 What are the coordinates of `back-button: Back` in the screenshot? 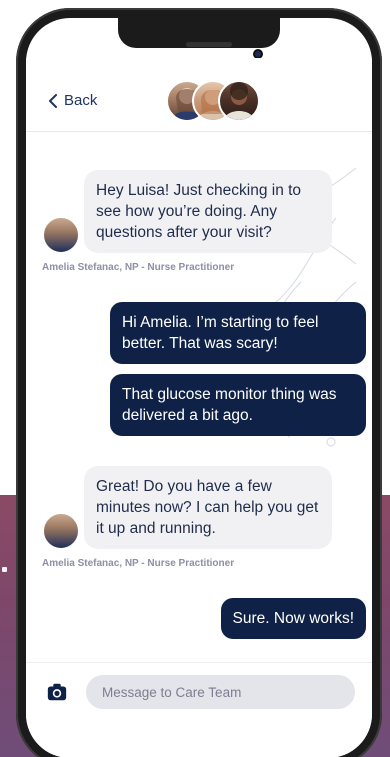 It's located at (72, 100).